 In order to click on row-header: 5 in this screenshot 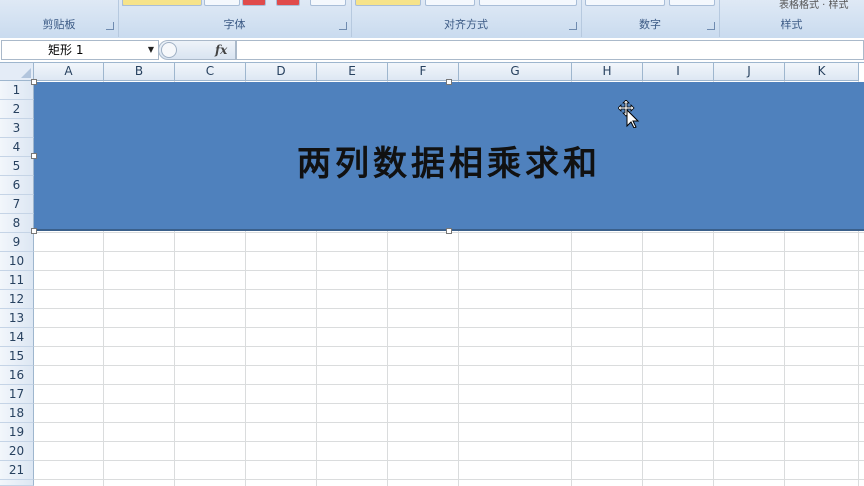, I will do `click(17, 166)`.